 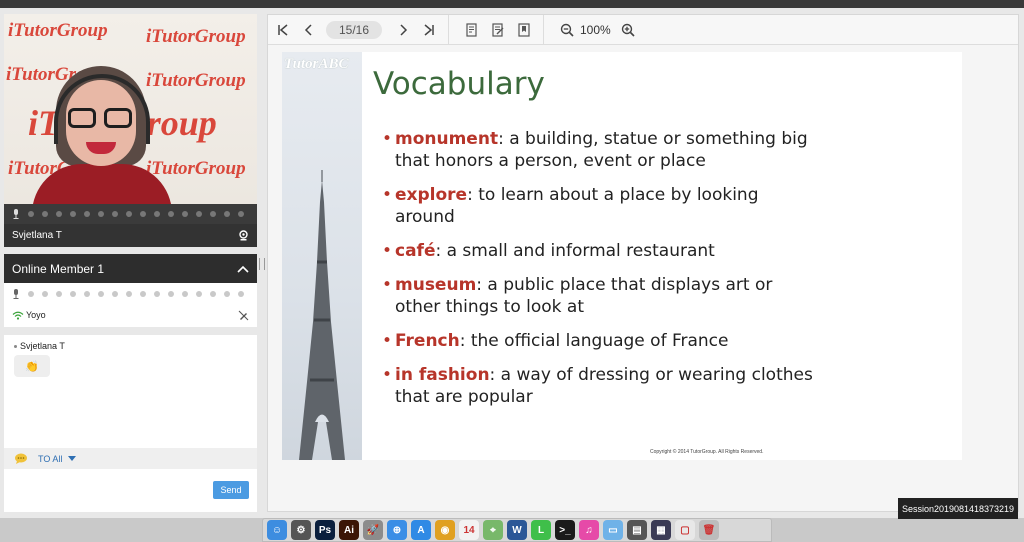 I want to click on last-page-button, so click(x=429, y=30).